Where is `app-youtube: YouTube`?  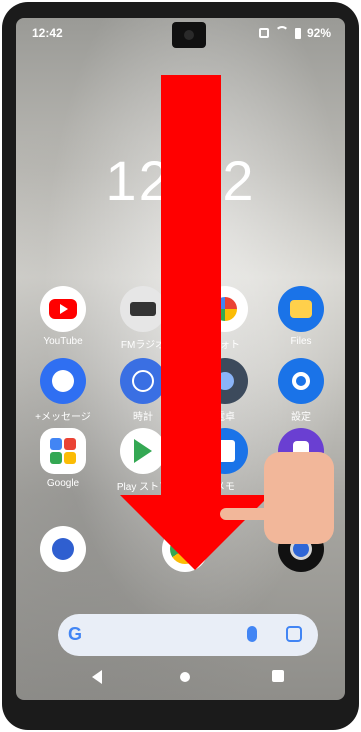
app-youtube: YouTube is located at coordinates (63, 316).